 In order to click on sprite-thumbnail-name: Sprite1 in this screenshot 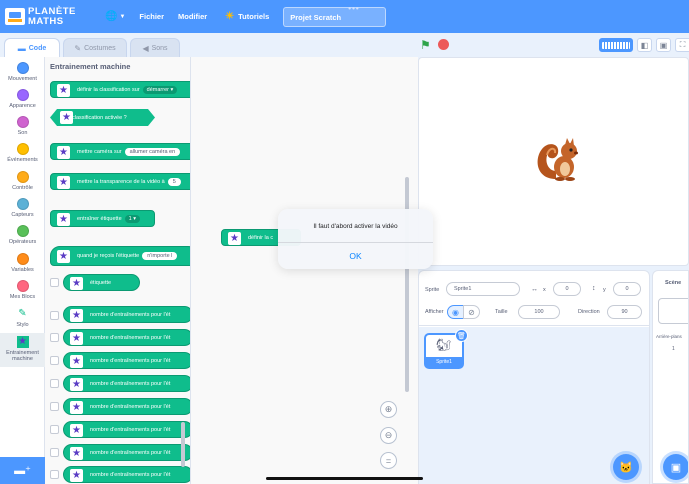, I will do `click(444, 362)`.